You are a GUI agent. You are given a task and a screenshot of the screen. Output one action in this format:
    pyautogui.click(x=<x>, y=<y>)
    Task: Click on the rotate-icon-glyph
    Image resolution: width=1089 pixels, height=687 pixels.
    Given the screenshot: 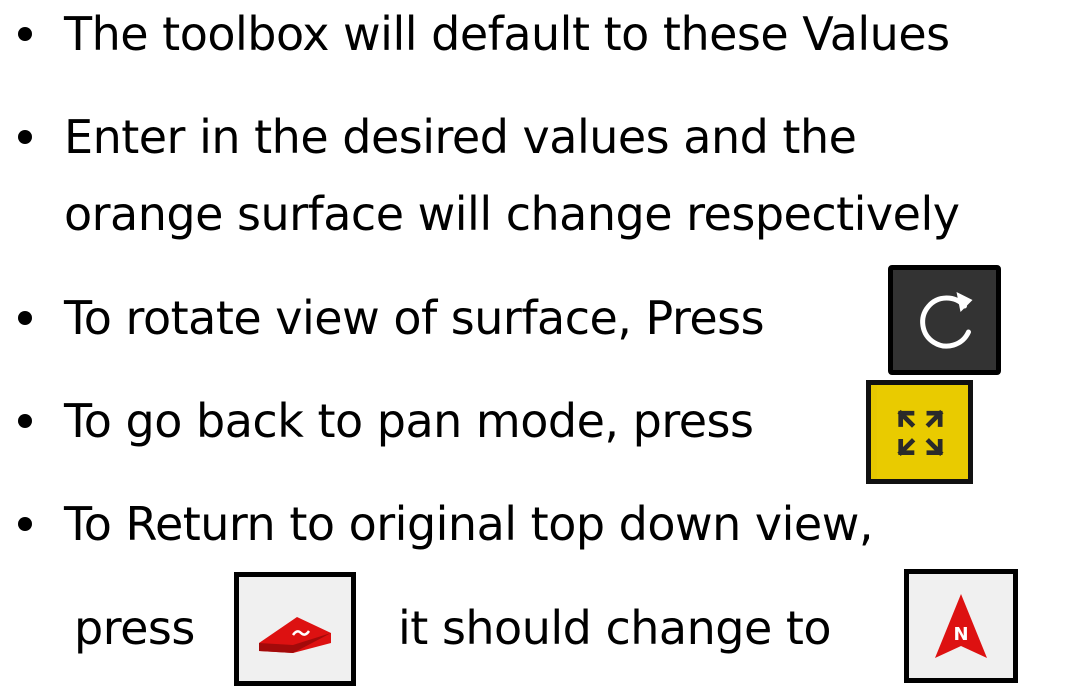 What is the action you would take?
    pyautogui.click(x=946, y=320)
    